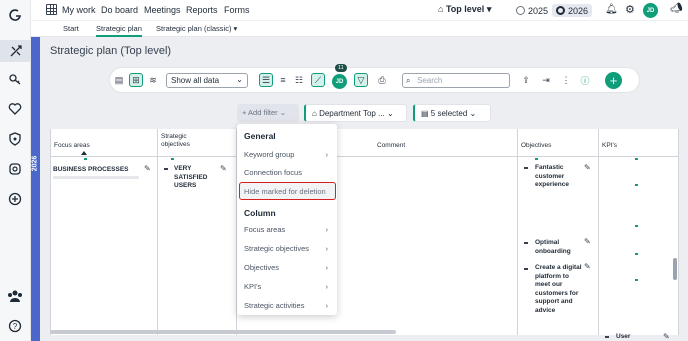 The height and width of the screenshot is (341, 688). What do you see at coordinates (382, 80) in the screenshot?
I see `print-icon: ⎙` at bounding box center [382, 80].